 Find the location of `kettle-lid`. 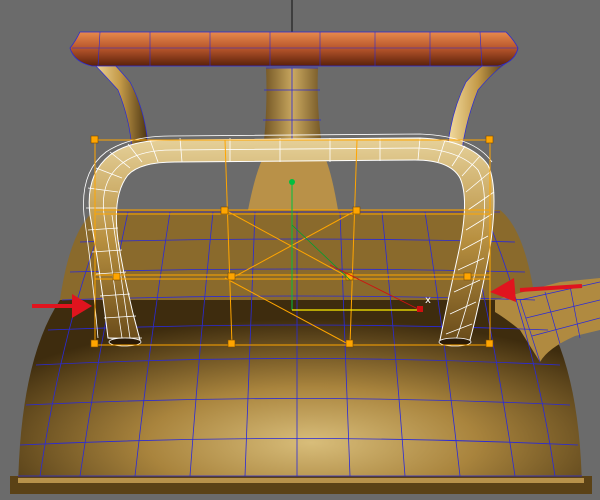

kettle-lid is located at coordinates (294, 49).